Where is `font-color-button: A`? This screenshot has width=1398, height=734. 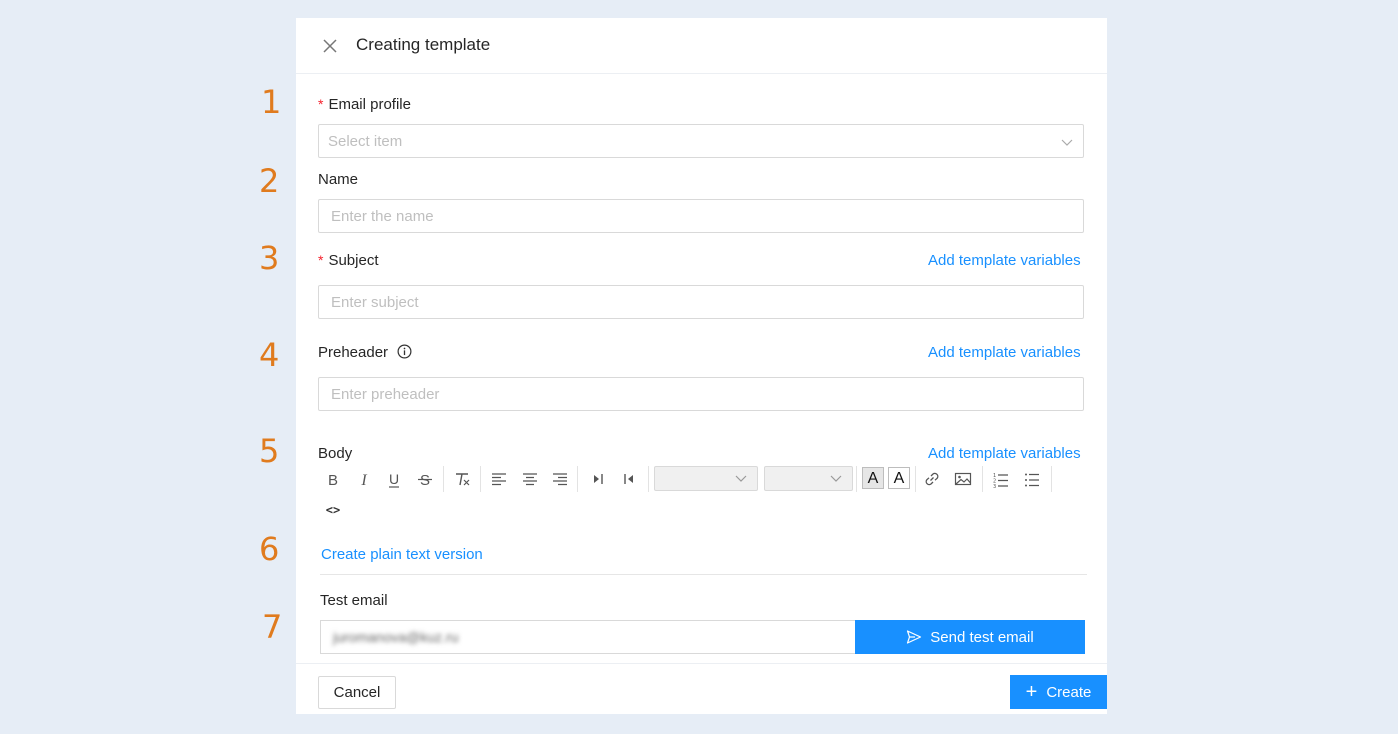 font-color-button: A is located at coordinates (873, 478).